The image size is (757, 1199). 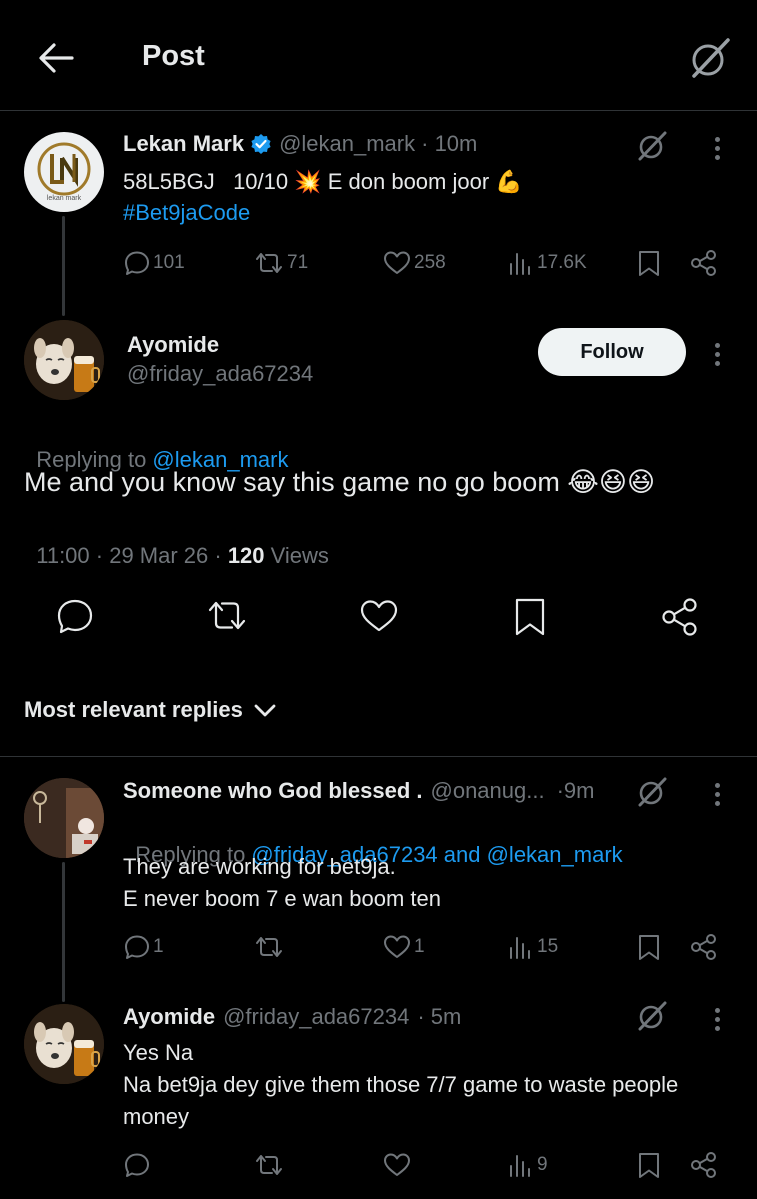 I want to click on views-button: 17.6K, so click(x=547, y=263).